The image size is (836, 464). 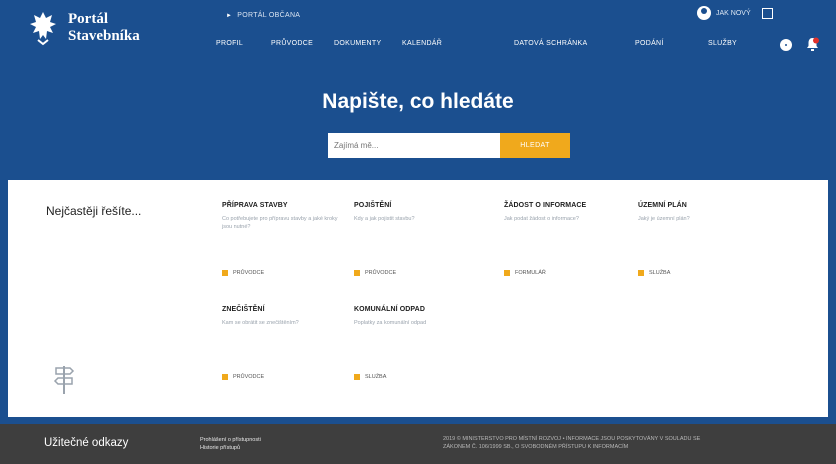 I want to click on card-text: Jak podat žádost o informace?, so click(x=541, y=219).